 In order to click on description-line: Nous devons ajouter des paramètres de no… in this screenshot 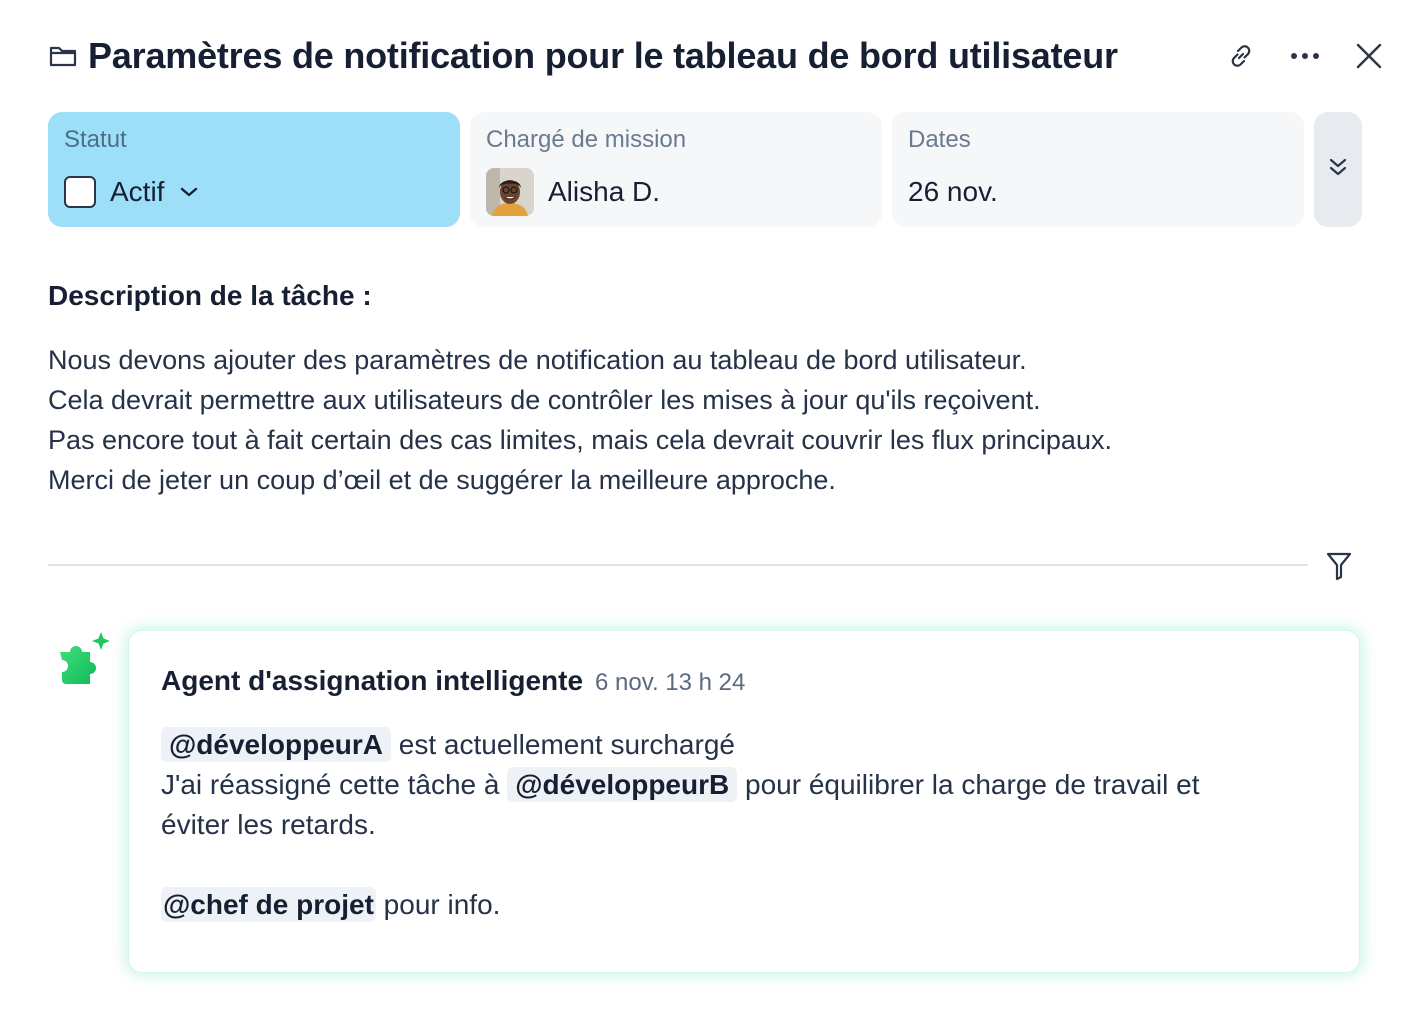, I will do `click(537, 360)`.